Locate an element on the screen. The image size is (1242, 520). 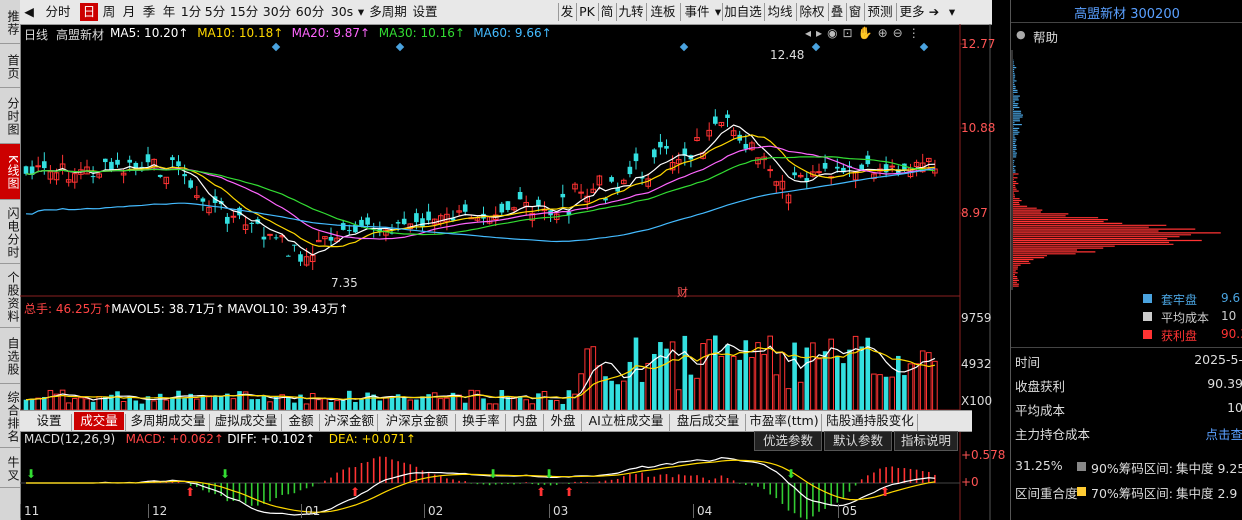
price-axis-mid: 10.88 is located at coordinates (978, 128).